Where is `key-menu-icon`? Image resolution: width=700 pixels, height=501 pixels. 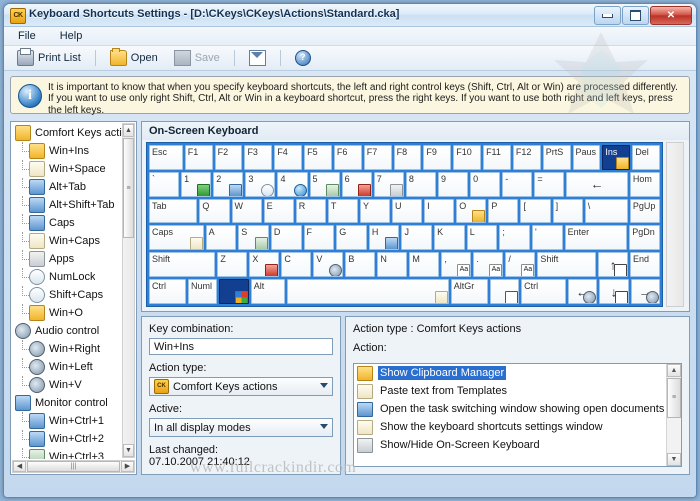
key-menu-icon is located at coordinates (504, 291).